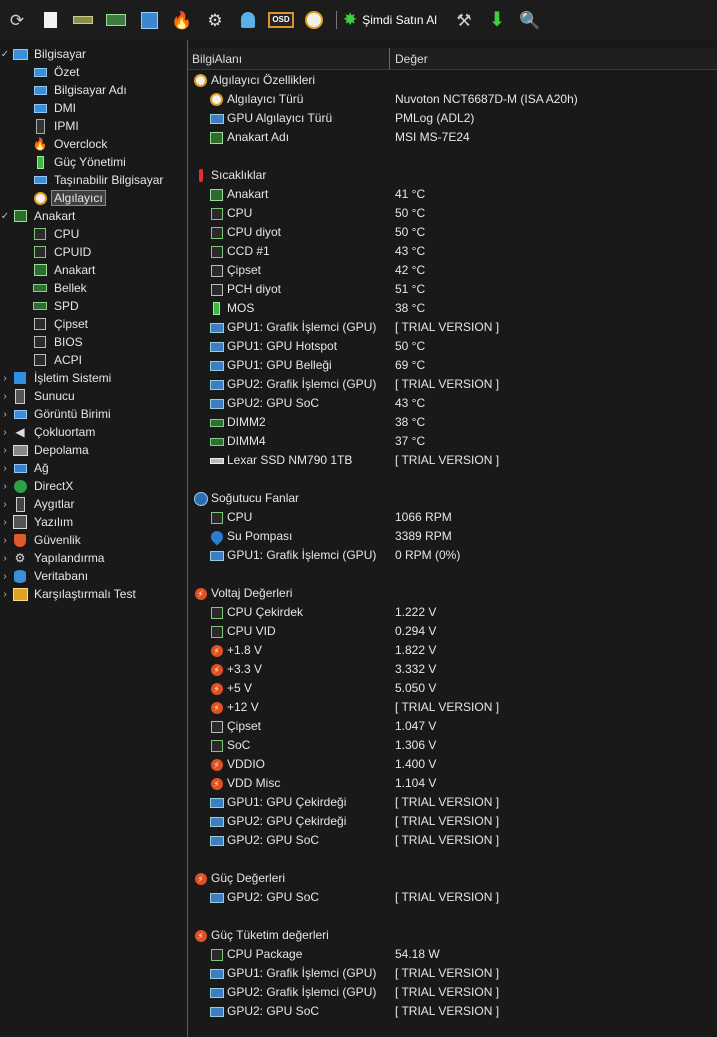 Image resolution: width=717 pixels, height=1037 pixels. I want to click on refresh-icon: ⟳, so click(17, 20).